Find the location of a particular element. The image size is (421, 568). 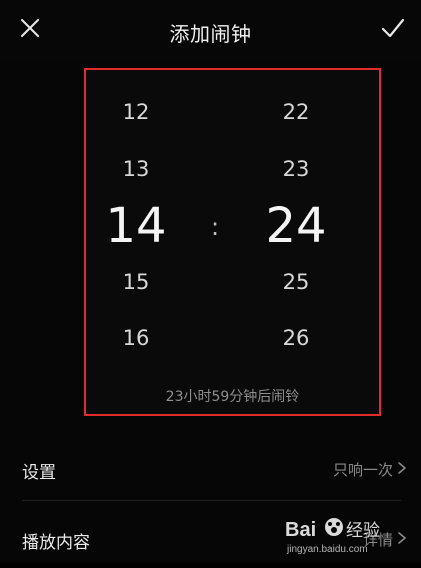

playback-value: 详情 is located at coordinates (385, 539).